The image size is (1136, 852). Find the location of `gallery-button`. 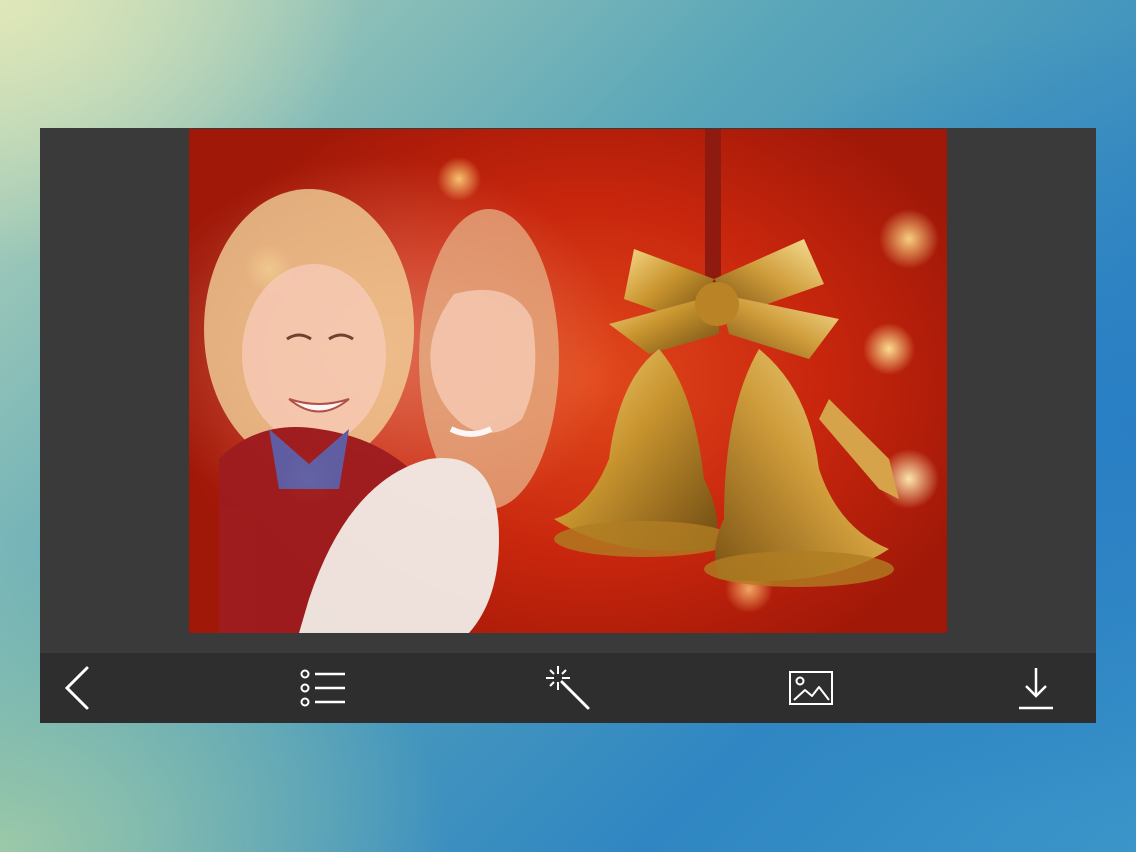

gallery-button is located at coordinates (811, 688).